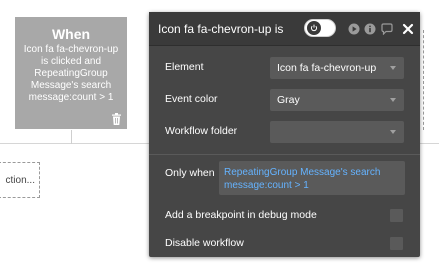 This screenshot has height=271, width=439. What do you see at coordinates (116, 119) in the screenshot?
I see `trash-icon` at bounding box center [116, 119].